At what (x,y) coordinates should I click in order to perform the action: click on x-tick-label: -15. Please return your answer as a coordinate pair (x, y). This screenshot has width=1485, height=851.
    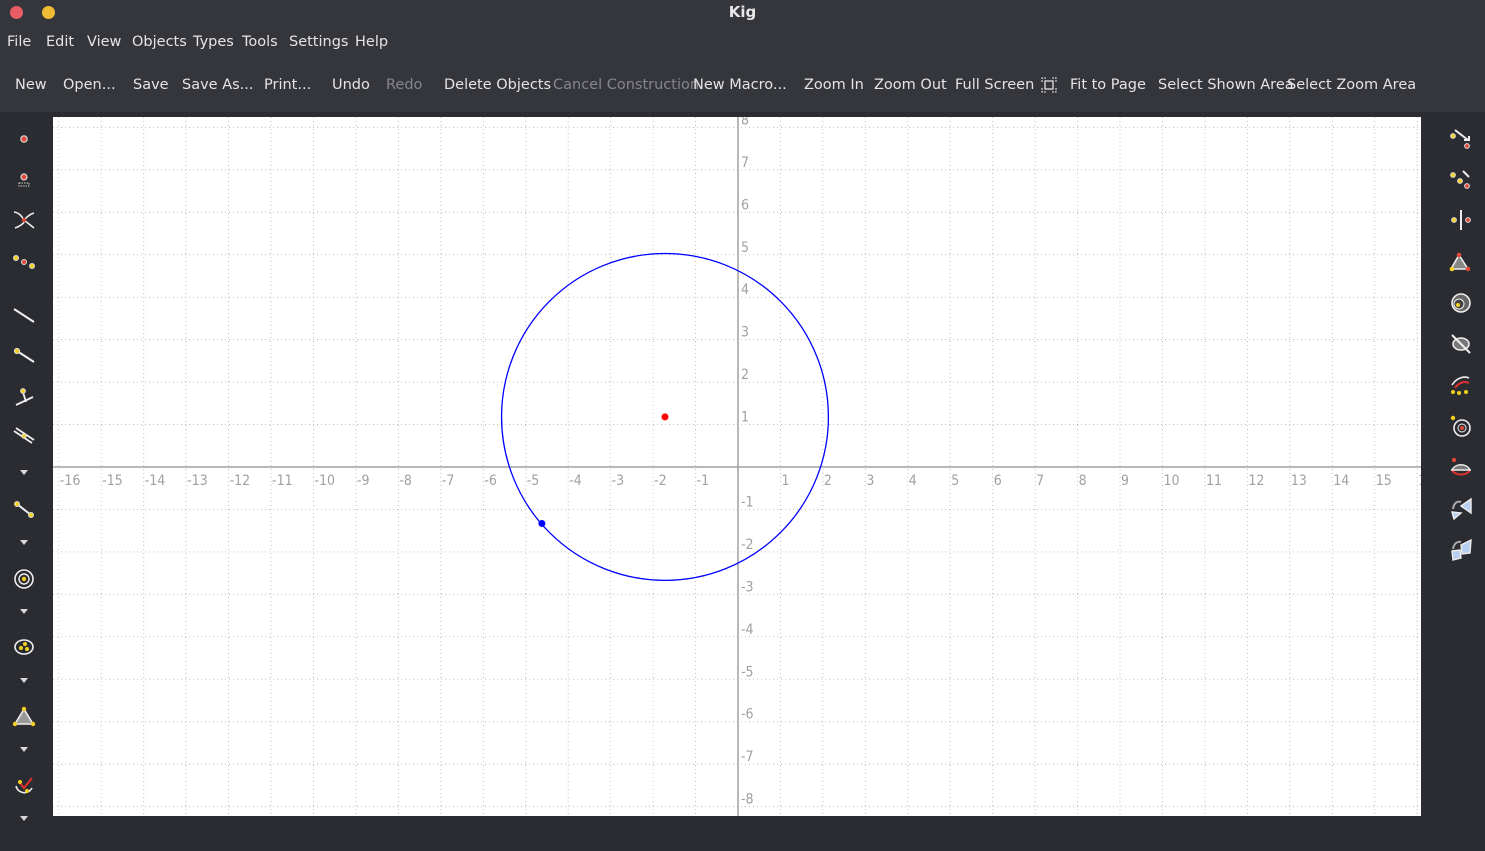
    Looking at the image, I should click on (112, 481).